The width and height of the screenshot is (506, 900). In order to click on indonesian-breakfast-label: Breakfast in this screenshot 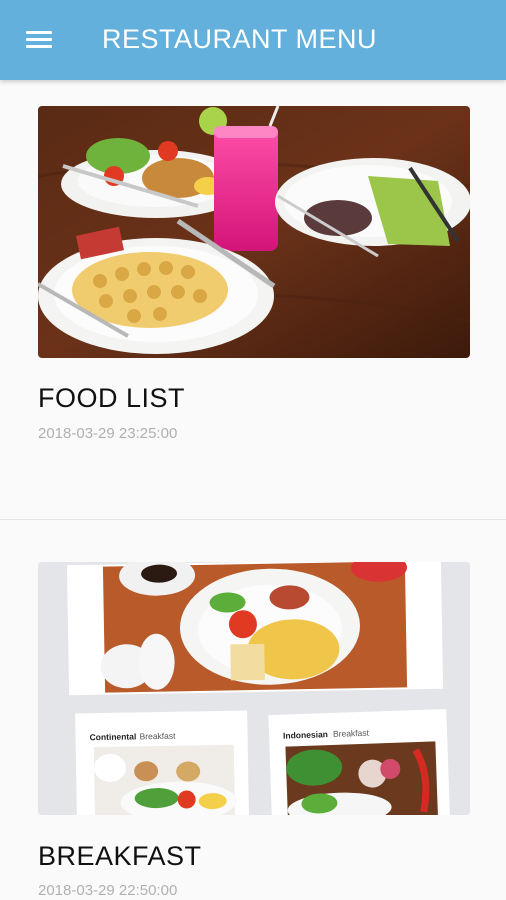, I will do `click(351, 733)`.